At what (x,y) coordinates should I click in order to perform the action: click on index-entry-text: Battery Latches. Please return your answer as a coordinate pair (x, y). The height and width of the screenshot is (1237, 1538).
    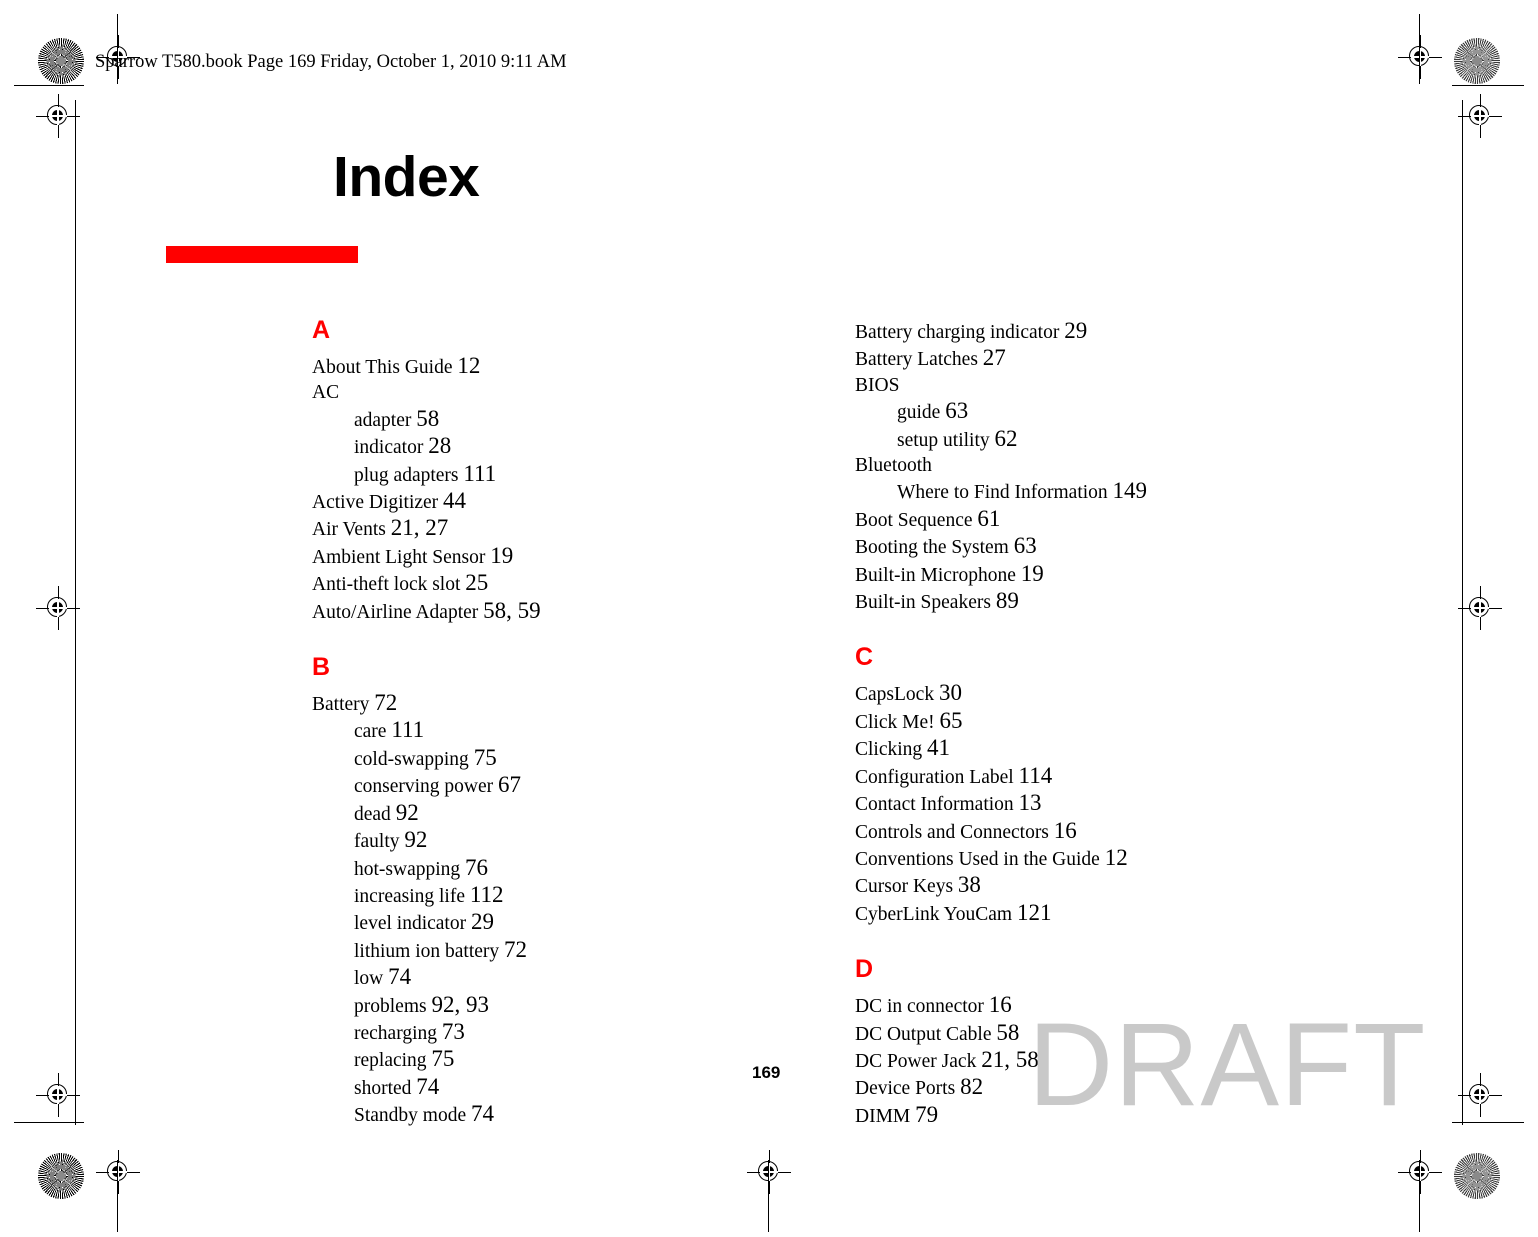
    Looking at the image, I should click on (919, 360).